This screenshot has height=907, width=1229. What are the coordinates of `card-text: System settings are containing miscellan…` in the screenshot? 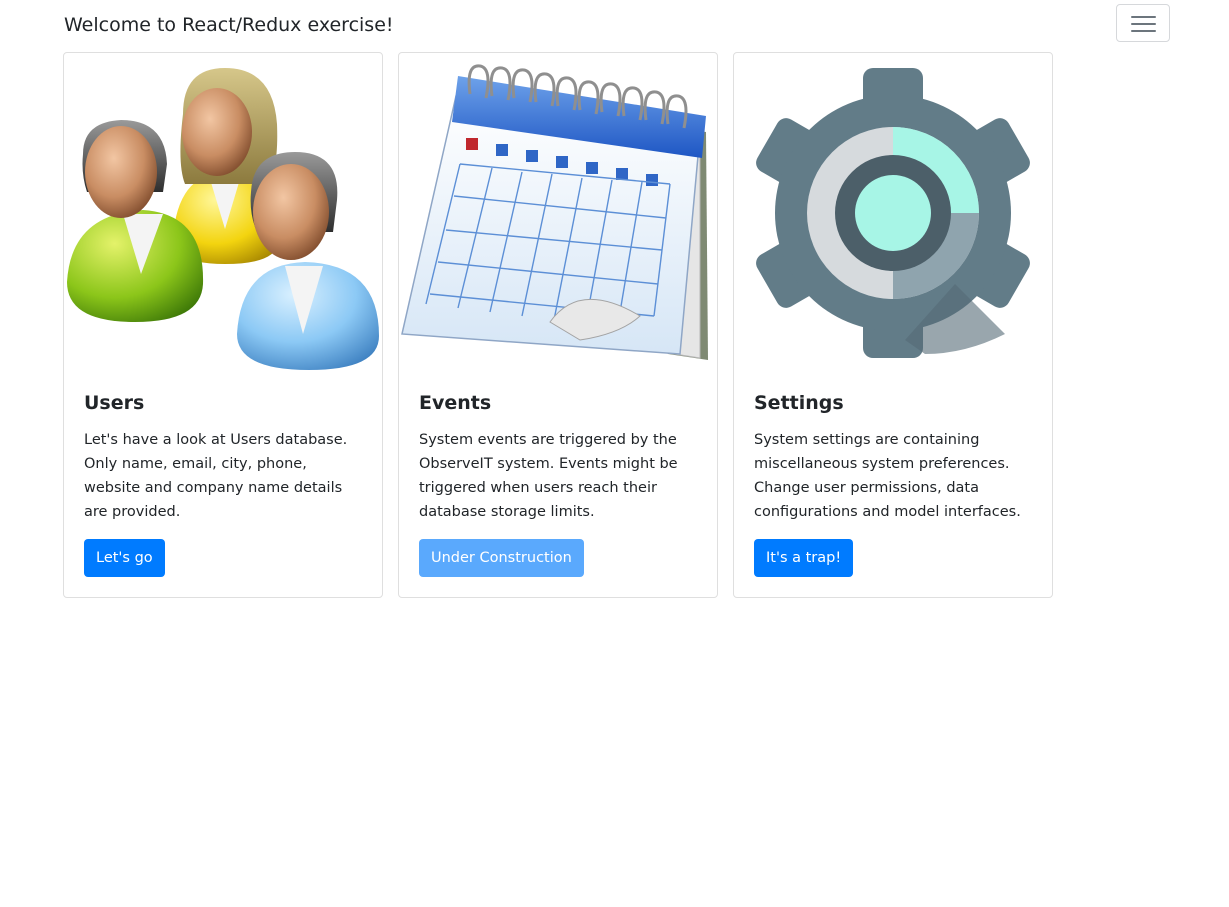 It's located at (887, 476).